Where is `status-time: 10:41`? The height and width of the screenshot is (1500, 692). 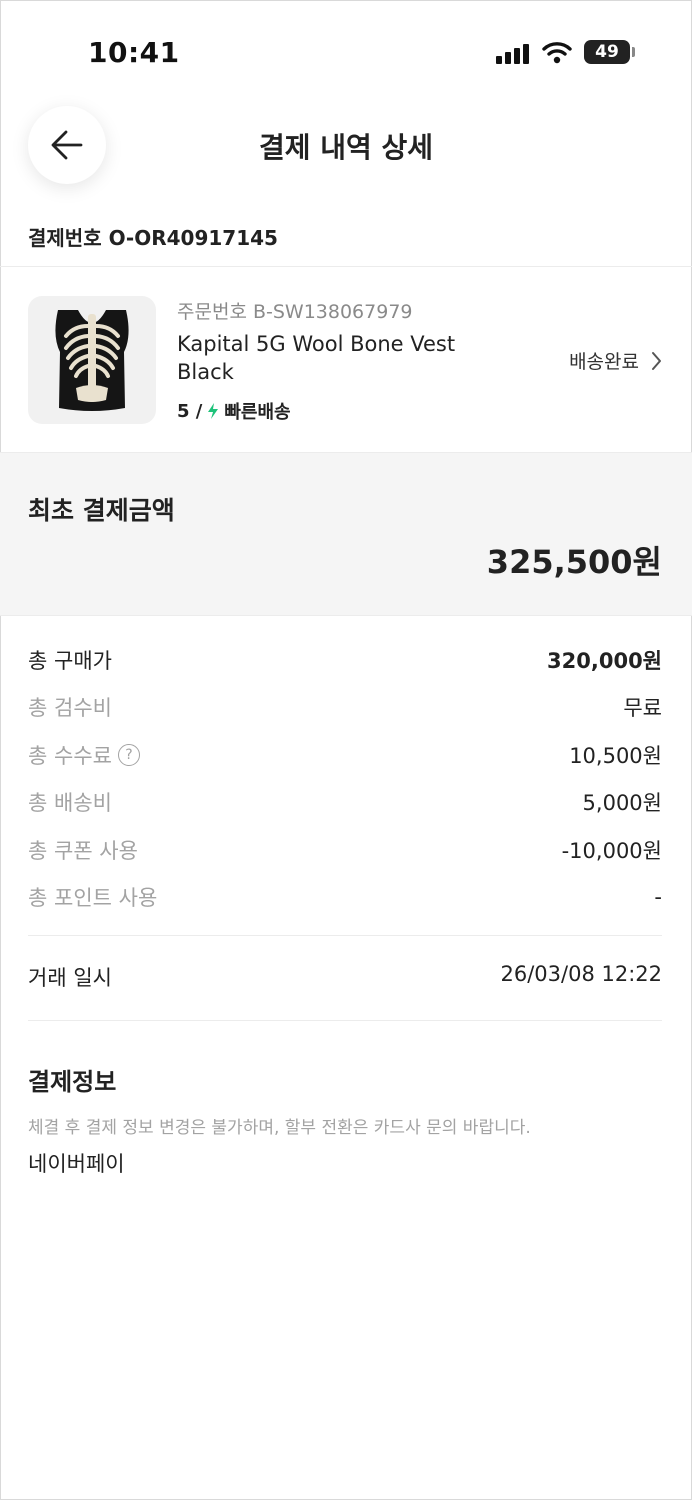 status-time: 10:41 is located at coordinates (134, 52).